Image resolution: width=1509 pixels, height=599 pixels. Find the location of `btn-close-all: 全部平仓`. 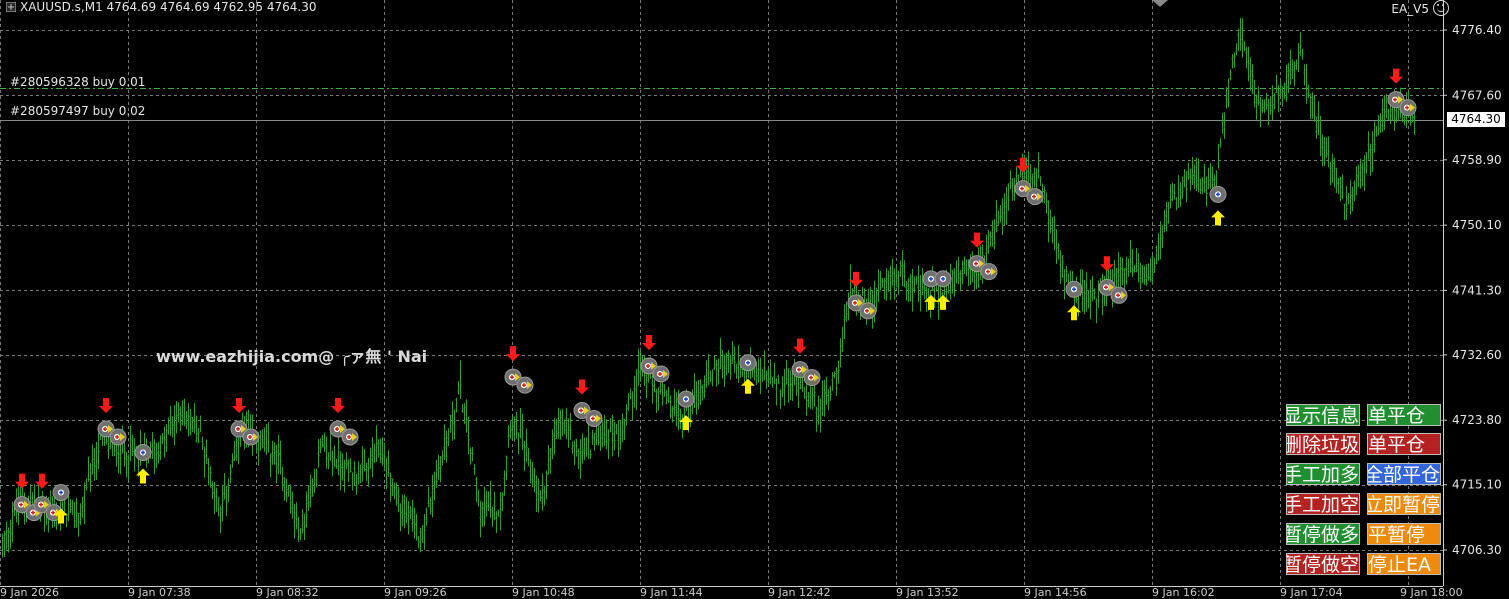

btn-close-all: 全部平仓 is located at coordinates (1404, 474).